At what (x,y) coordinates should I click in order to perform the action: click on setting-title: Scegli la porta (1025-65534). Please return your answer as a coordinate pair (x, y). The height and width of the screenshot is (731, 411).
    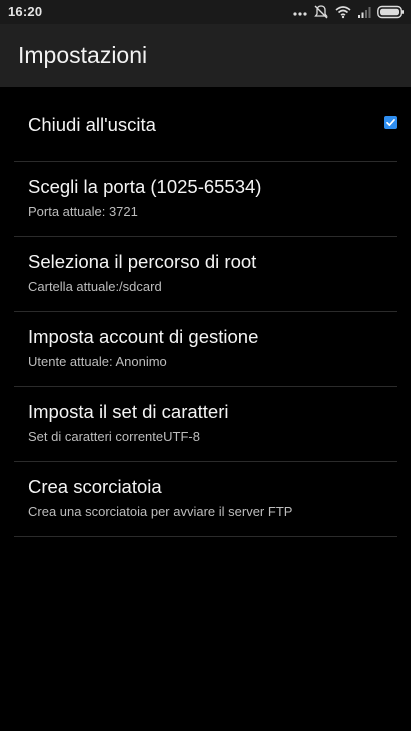
    Looking at the image, I should click on (145, 186).